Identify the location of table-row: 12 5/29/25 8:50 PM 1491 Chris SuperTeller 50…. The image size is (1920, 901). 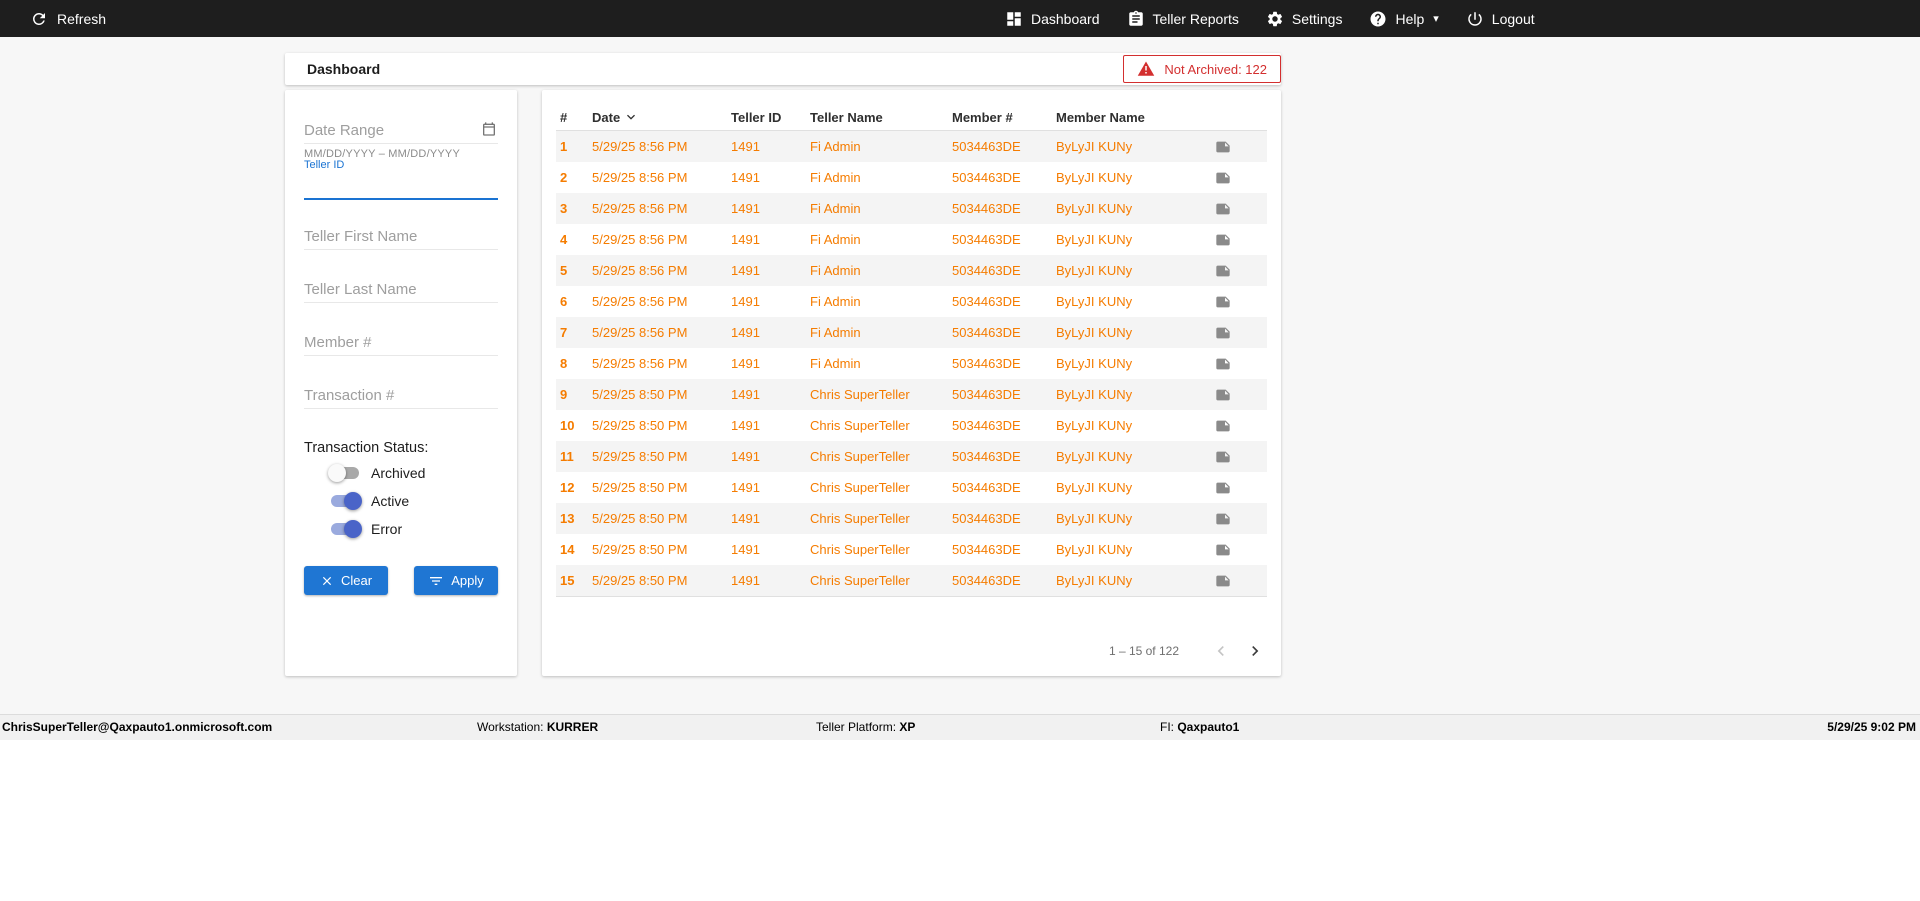
(911, 487).